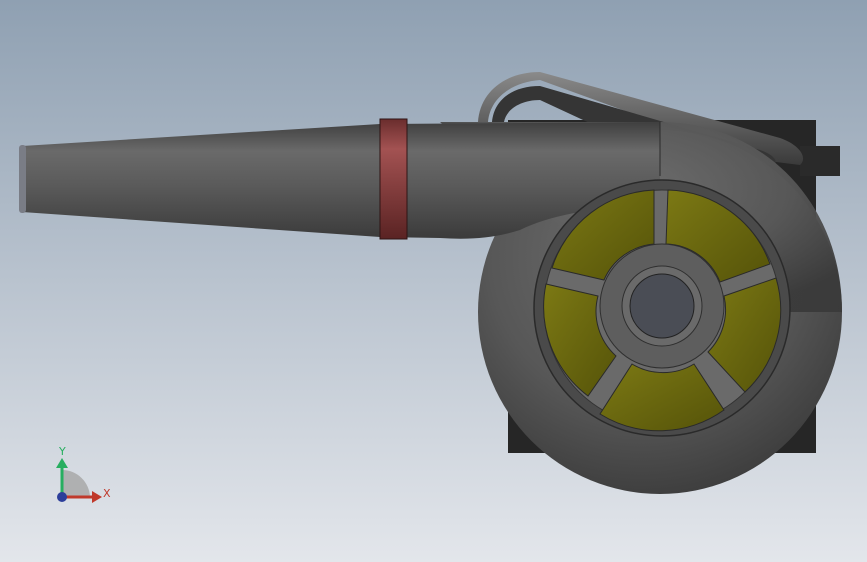 The image size is (867, 562). What do you see at coordinates (393, 179) in the screenshot?
I see `clamp-band` at bounding box center [393, 179].